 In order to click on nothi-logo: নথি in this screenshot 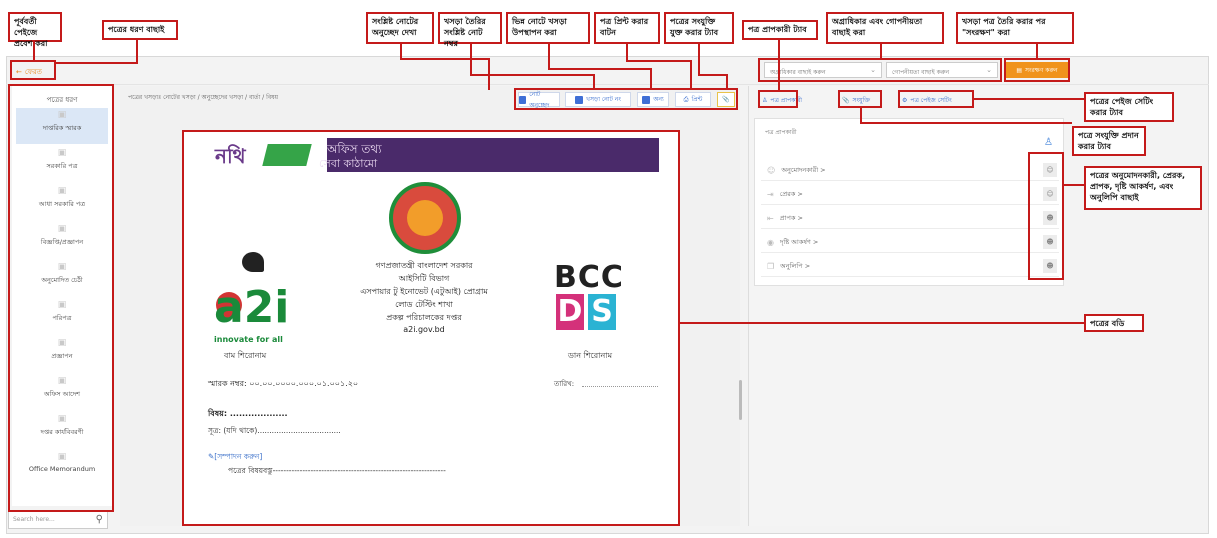, I will do `click(230, 156)`.